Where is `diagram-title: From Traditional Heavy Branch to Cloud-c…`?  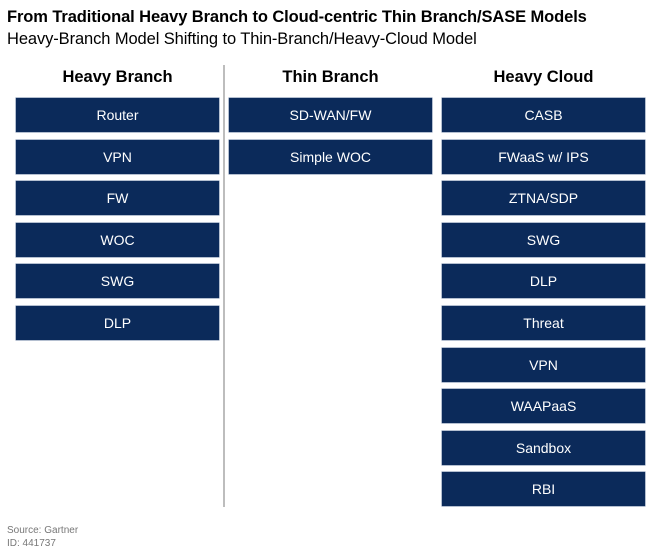
diagram-title: From Traditional Heavy Branch to Cloud-c… is located at coordinates (297, 17).